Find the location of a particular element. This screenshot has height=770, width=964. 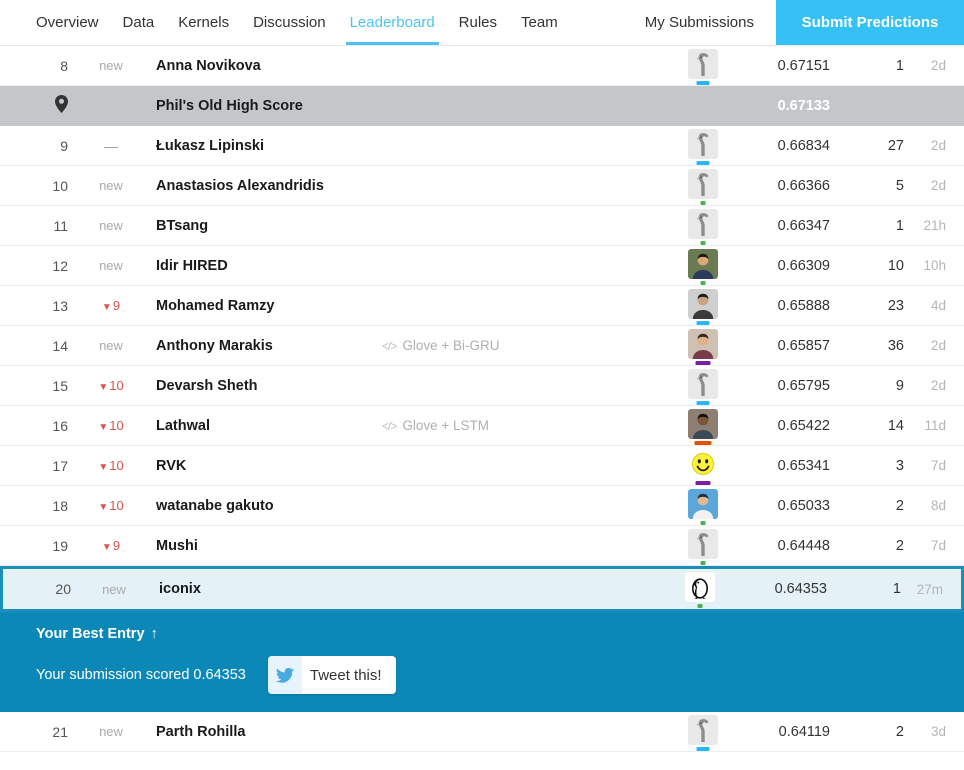

table-row-partial is located at coordinates (482, 761).